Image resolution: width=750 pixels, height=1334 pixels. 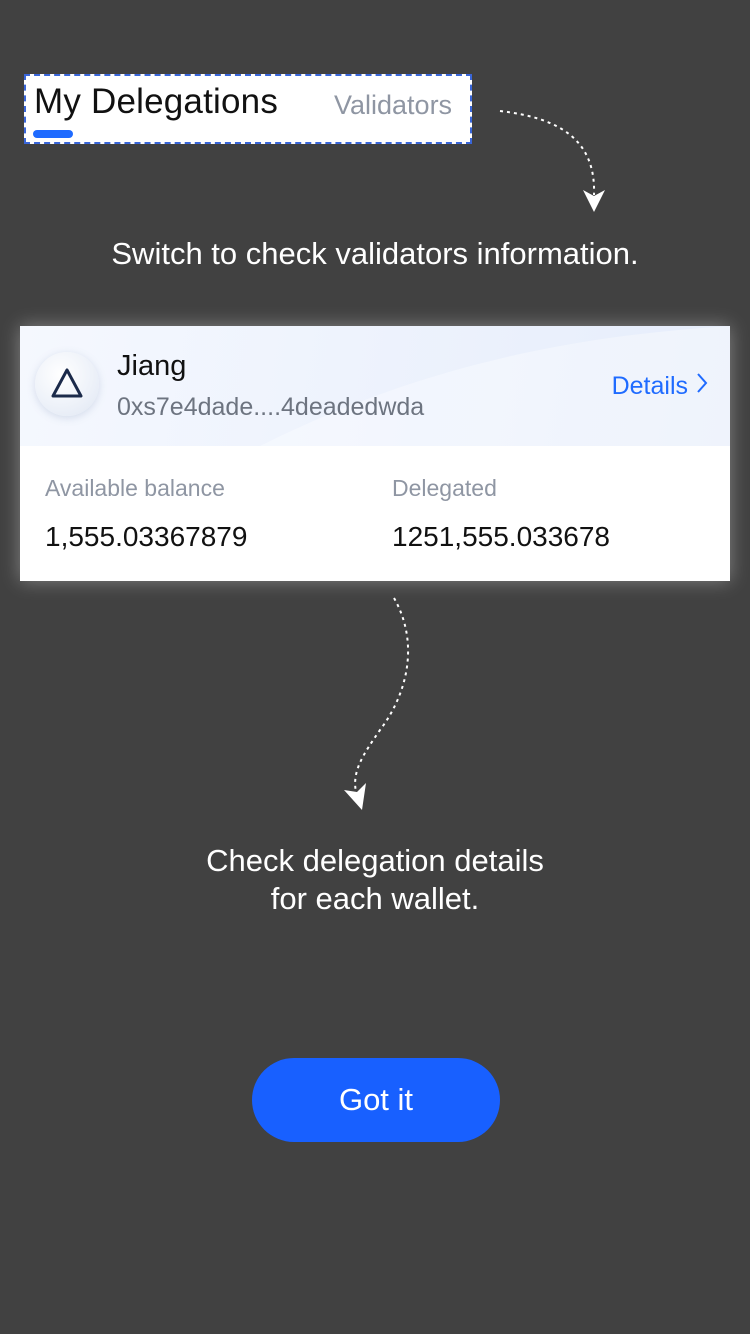 I want to click on validators-hint: Switch to check validators information., so click(x=375, y=253).